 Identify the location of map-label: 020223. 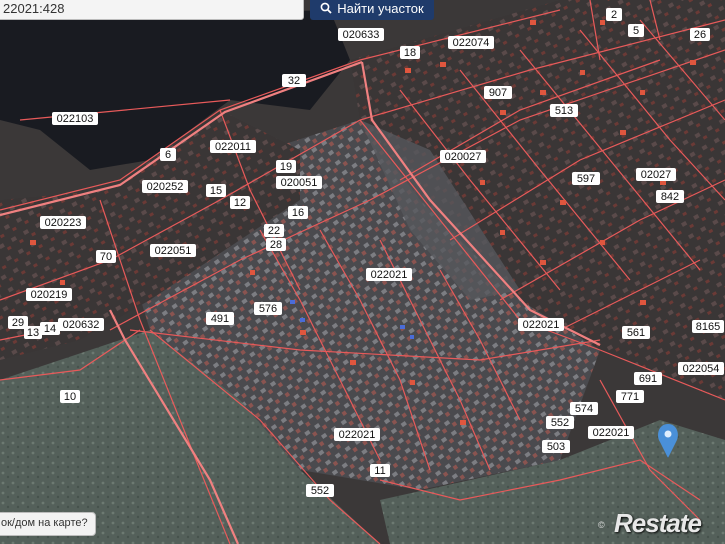
(63, 222).